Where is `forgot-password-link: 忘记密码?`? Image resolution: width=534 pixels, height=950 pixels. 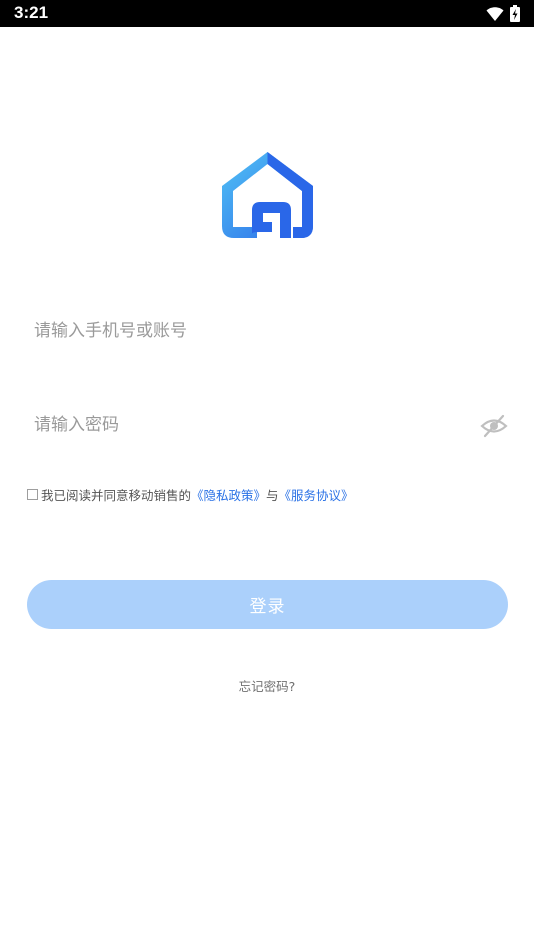 forgot-password-link: 忘记密码? is located at coordinates (267, 685).